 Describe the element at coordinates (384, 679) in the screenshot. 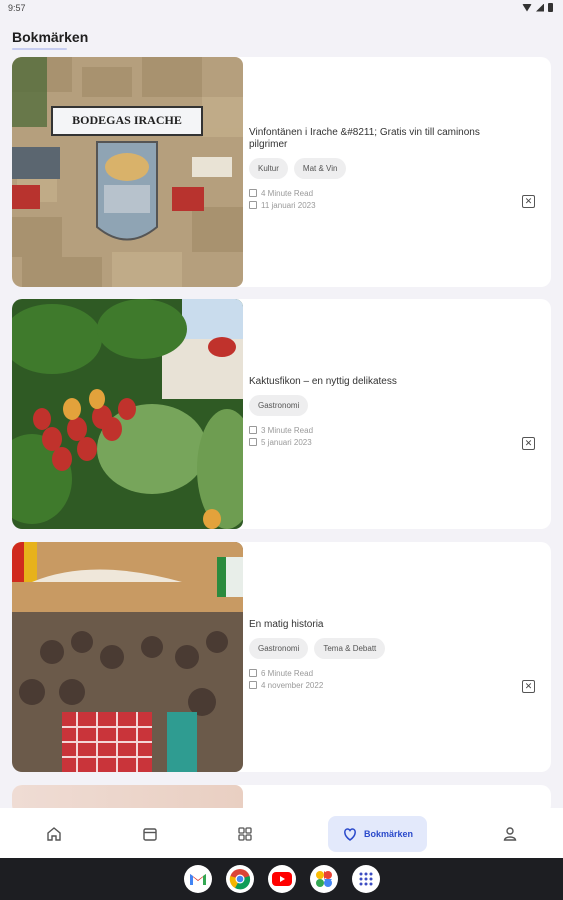

I see `article-meta: 6 Minute Read 4 november 2022` at that location.